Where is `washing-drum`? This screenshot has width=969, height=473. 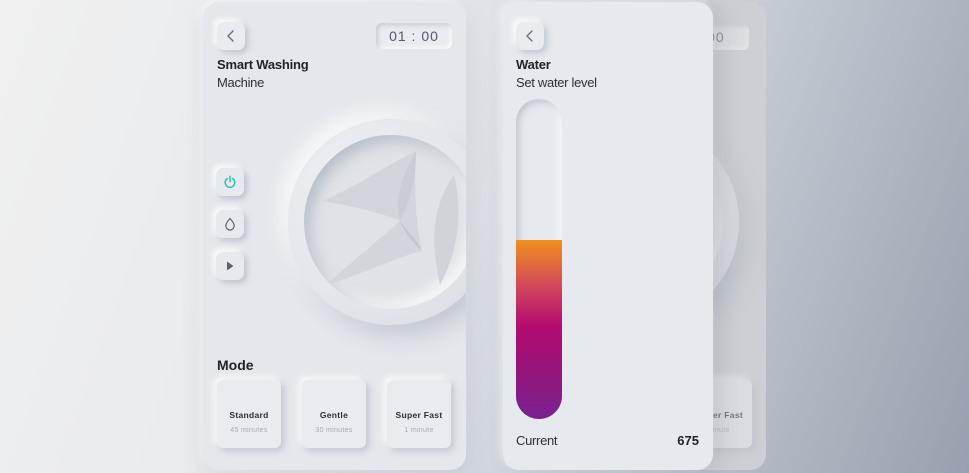
washing-drum is located at coordinates (377, 222).